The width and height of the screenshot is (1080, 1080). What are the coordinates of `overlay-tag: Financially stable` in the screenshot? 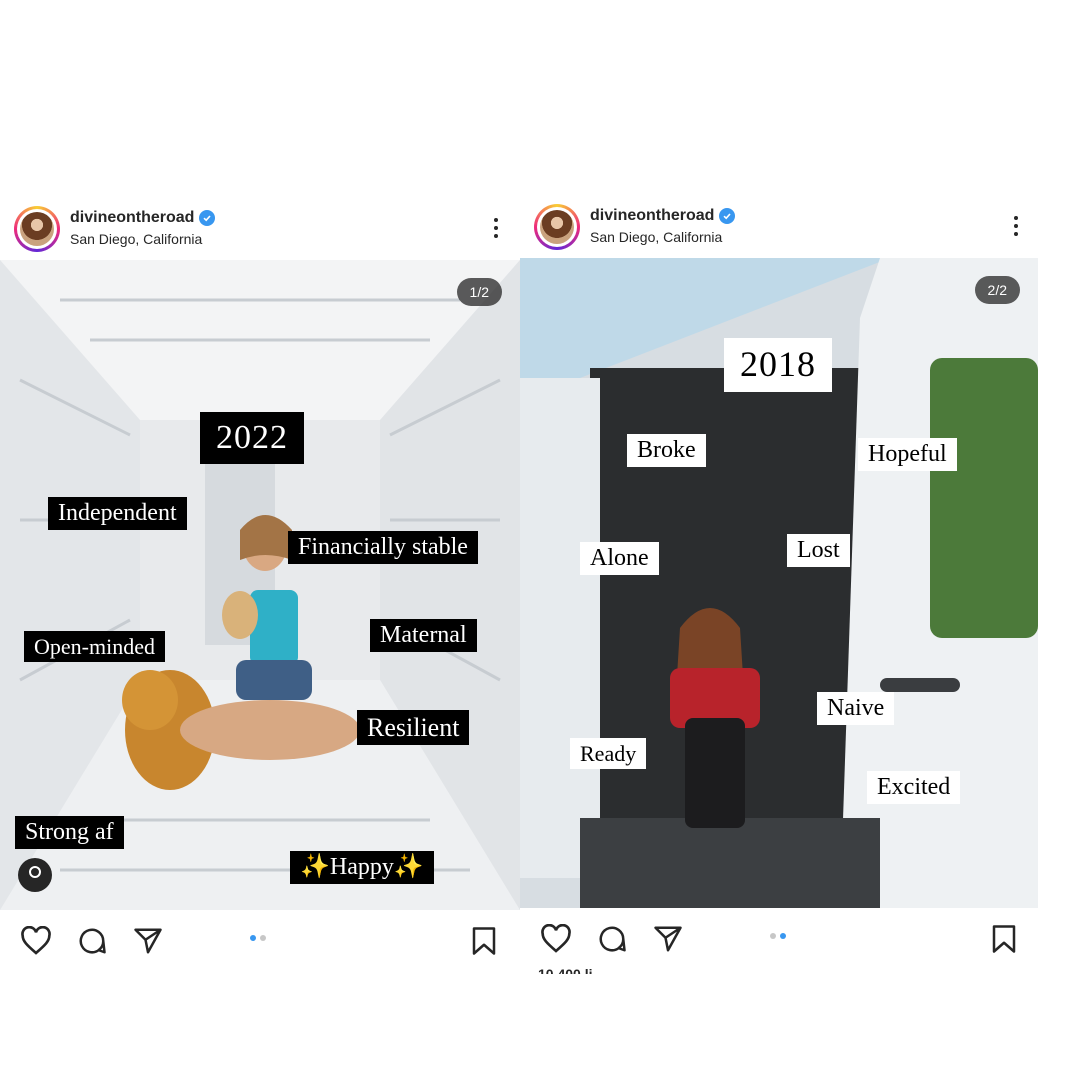 It's located at (383, 548).